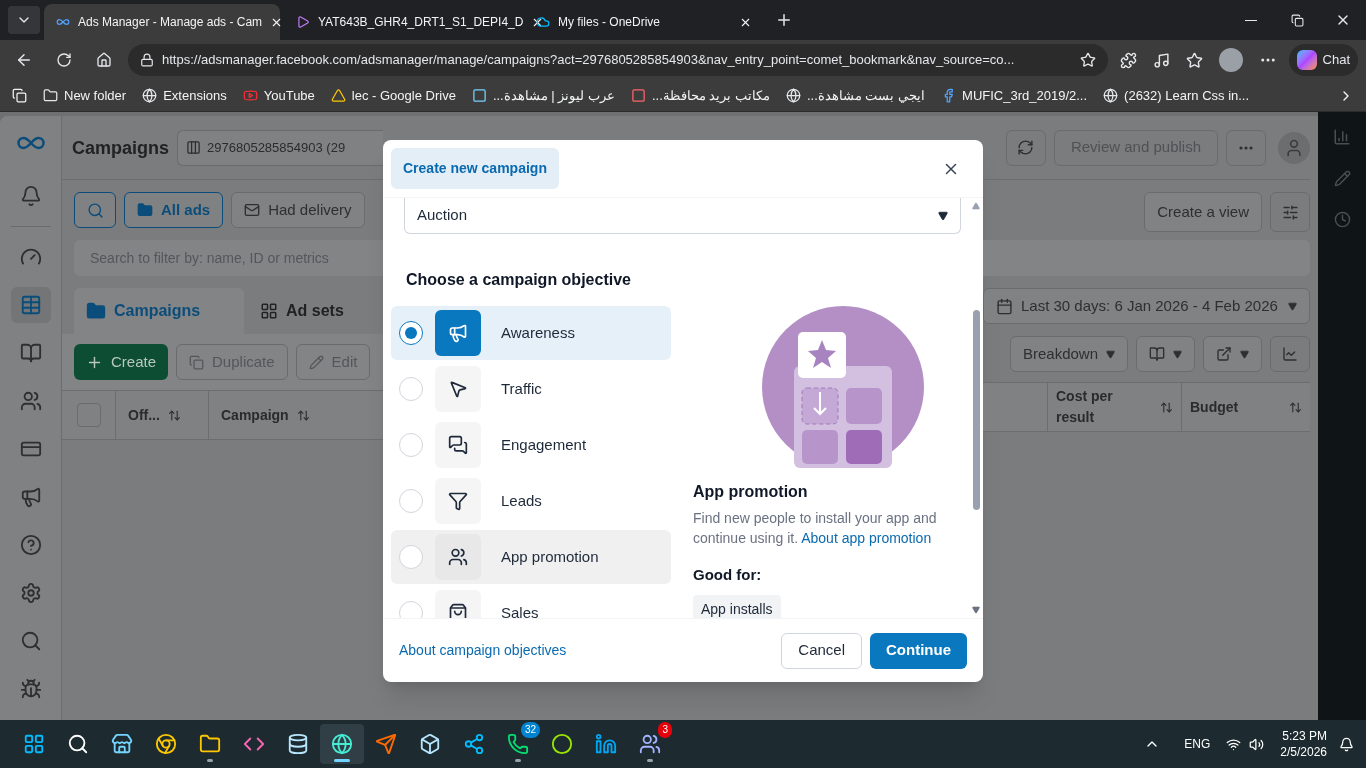 The image size is (1366, 768). What do you see at coordinates (543, 22) in the screenshot?
I see `cloud-icon` at bounding box center [543, 22].